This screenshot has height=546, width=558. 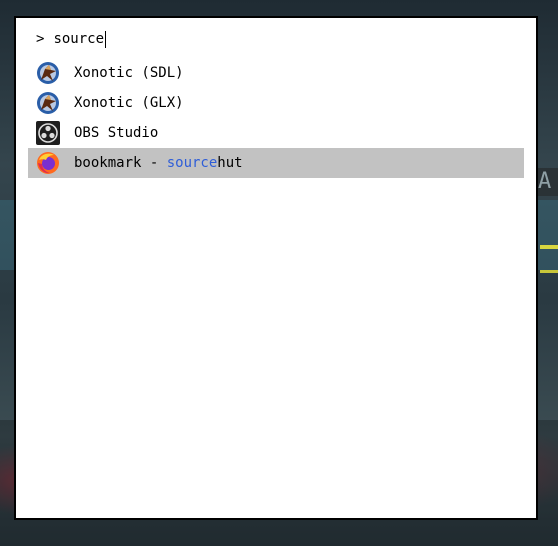 I want to click on result-item-obs-studio: OBS Studio, so click(x=276, y=133).